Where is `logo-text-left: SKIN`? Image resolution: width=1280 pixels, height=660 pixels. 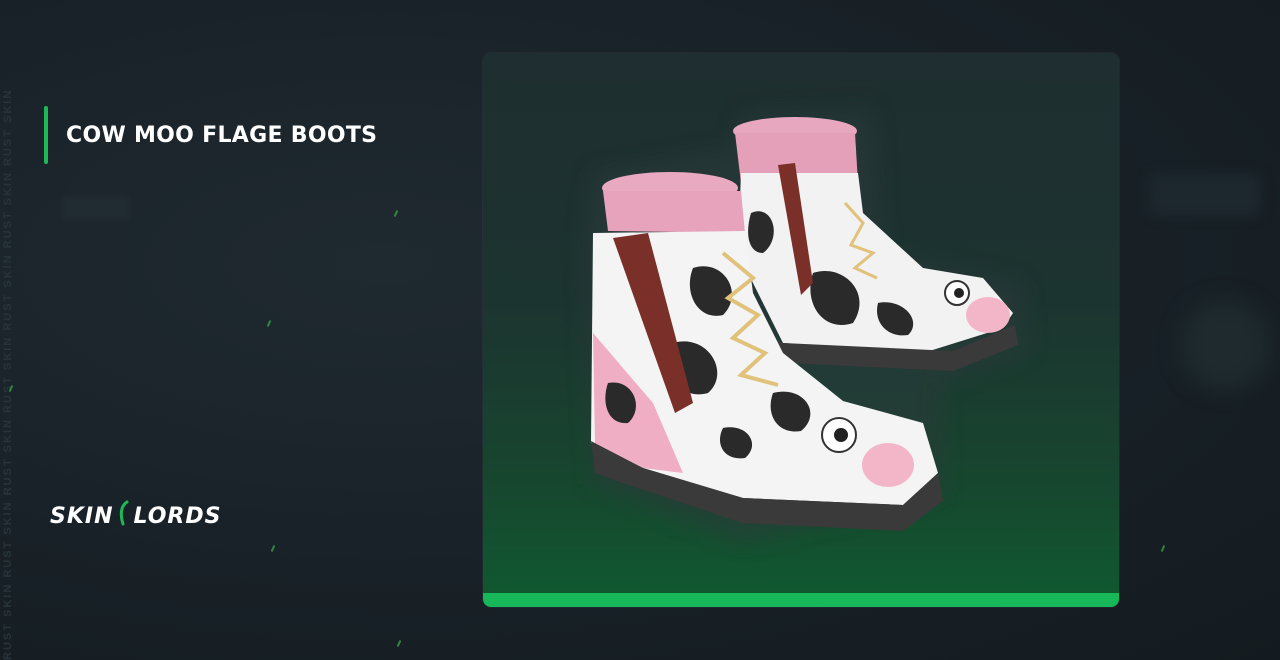
logo-text-left: SKIN is located at coordinates (82, 516).